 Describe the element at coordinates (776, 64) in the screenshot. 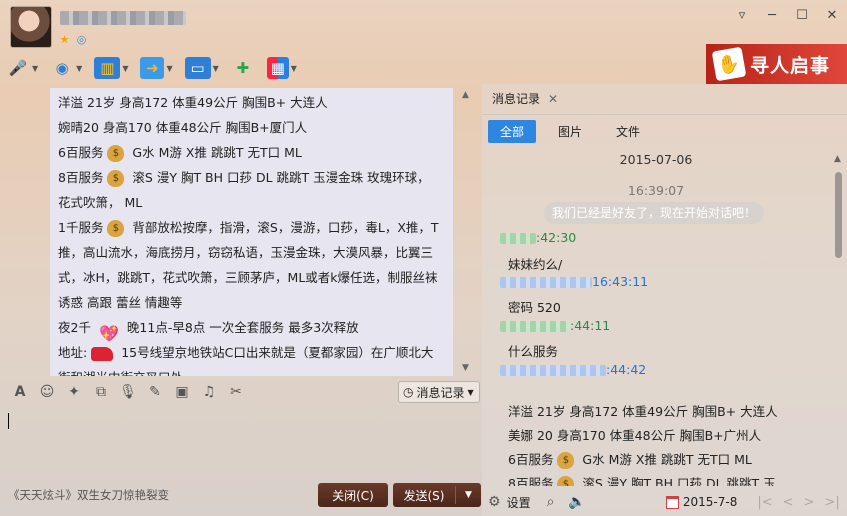

I see `ad-banner: ✋ 寻人启事` at that location.